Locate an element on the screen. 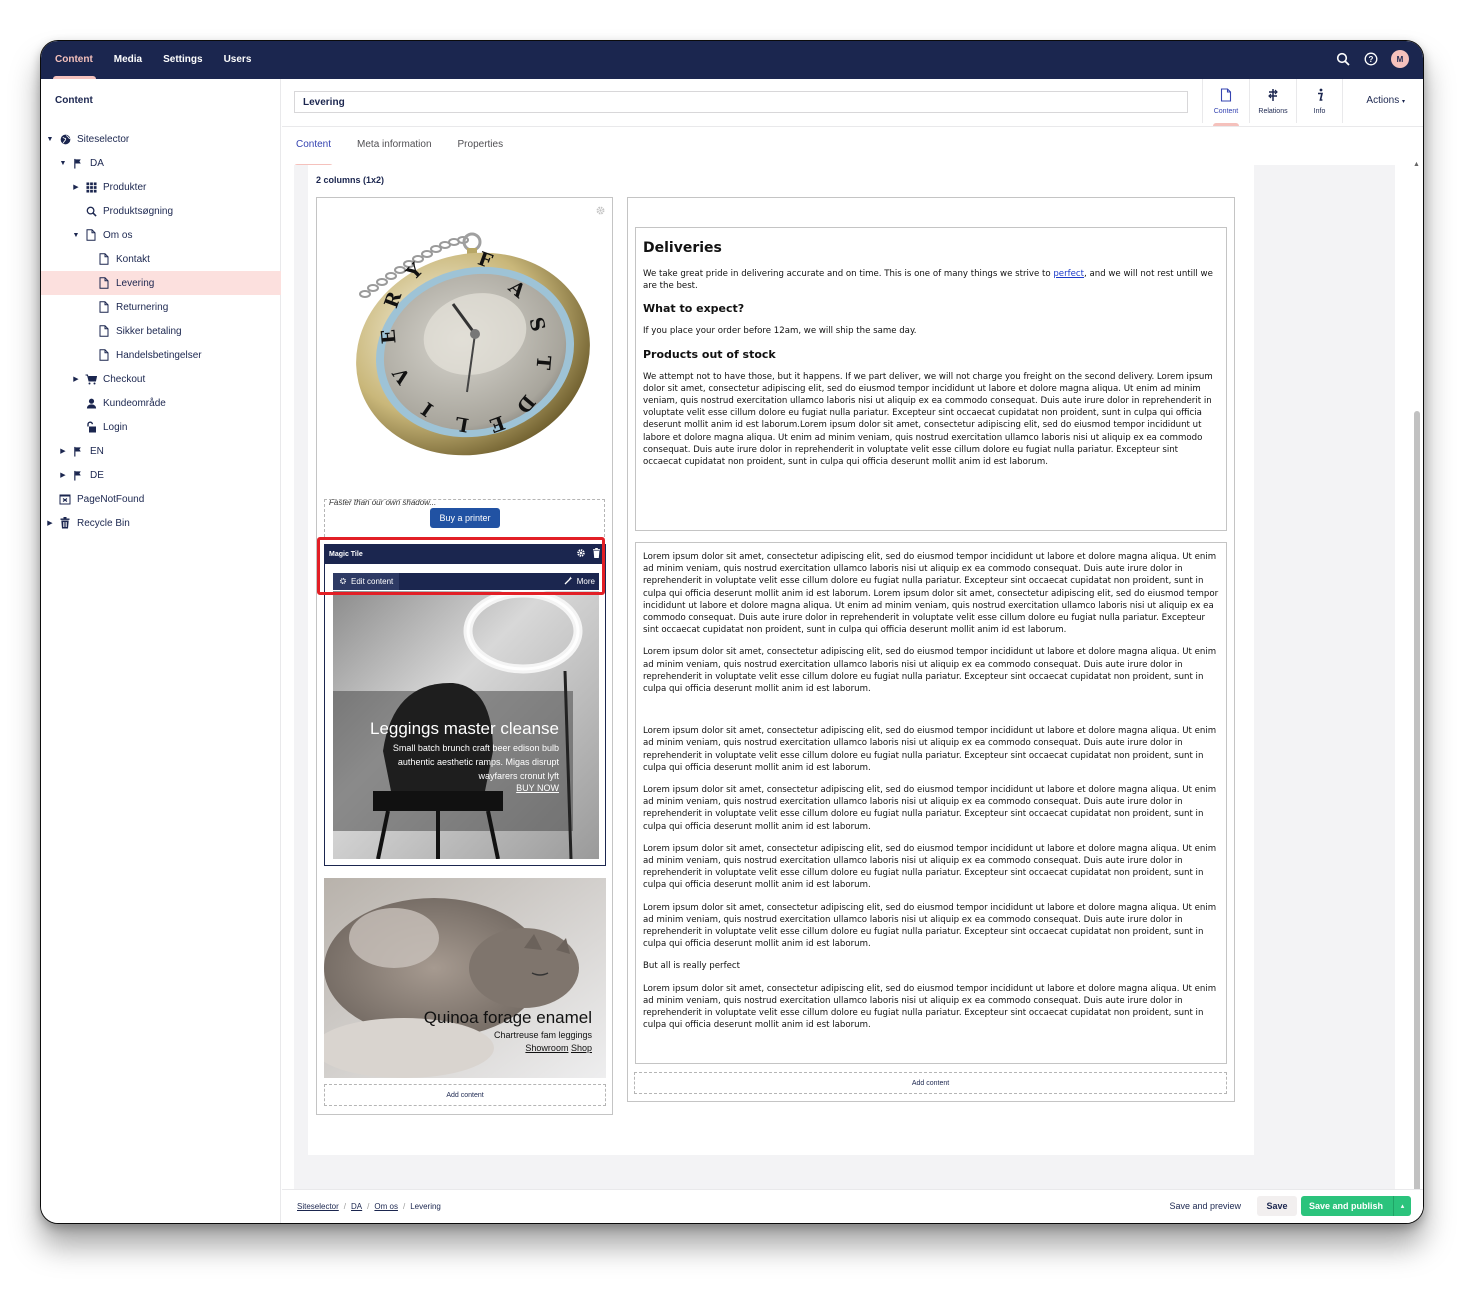 The height and width of the screenshot is (1297, 1464). what-to-expect-heading: What to expect? is located at coordinates (694, 309).